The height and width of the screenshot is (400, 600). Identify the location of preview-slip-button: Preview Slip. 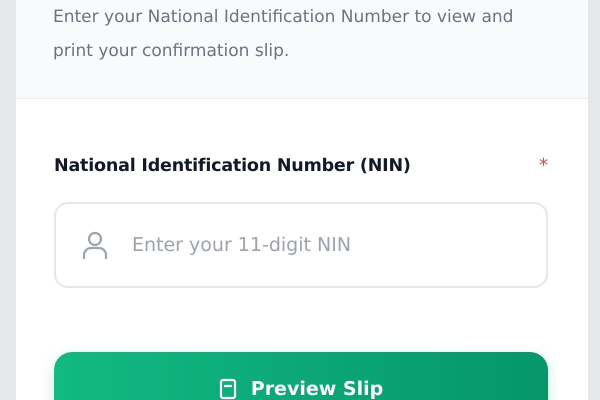
(301, 376).